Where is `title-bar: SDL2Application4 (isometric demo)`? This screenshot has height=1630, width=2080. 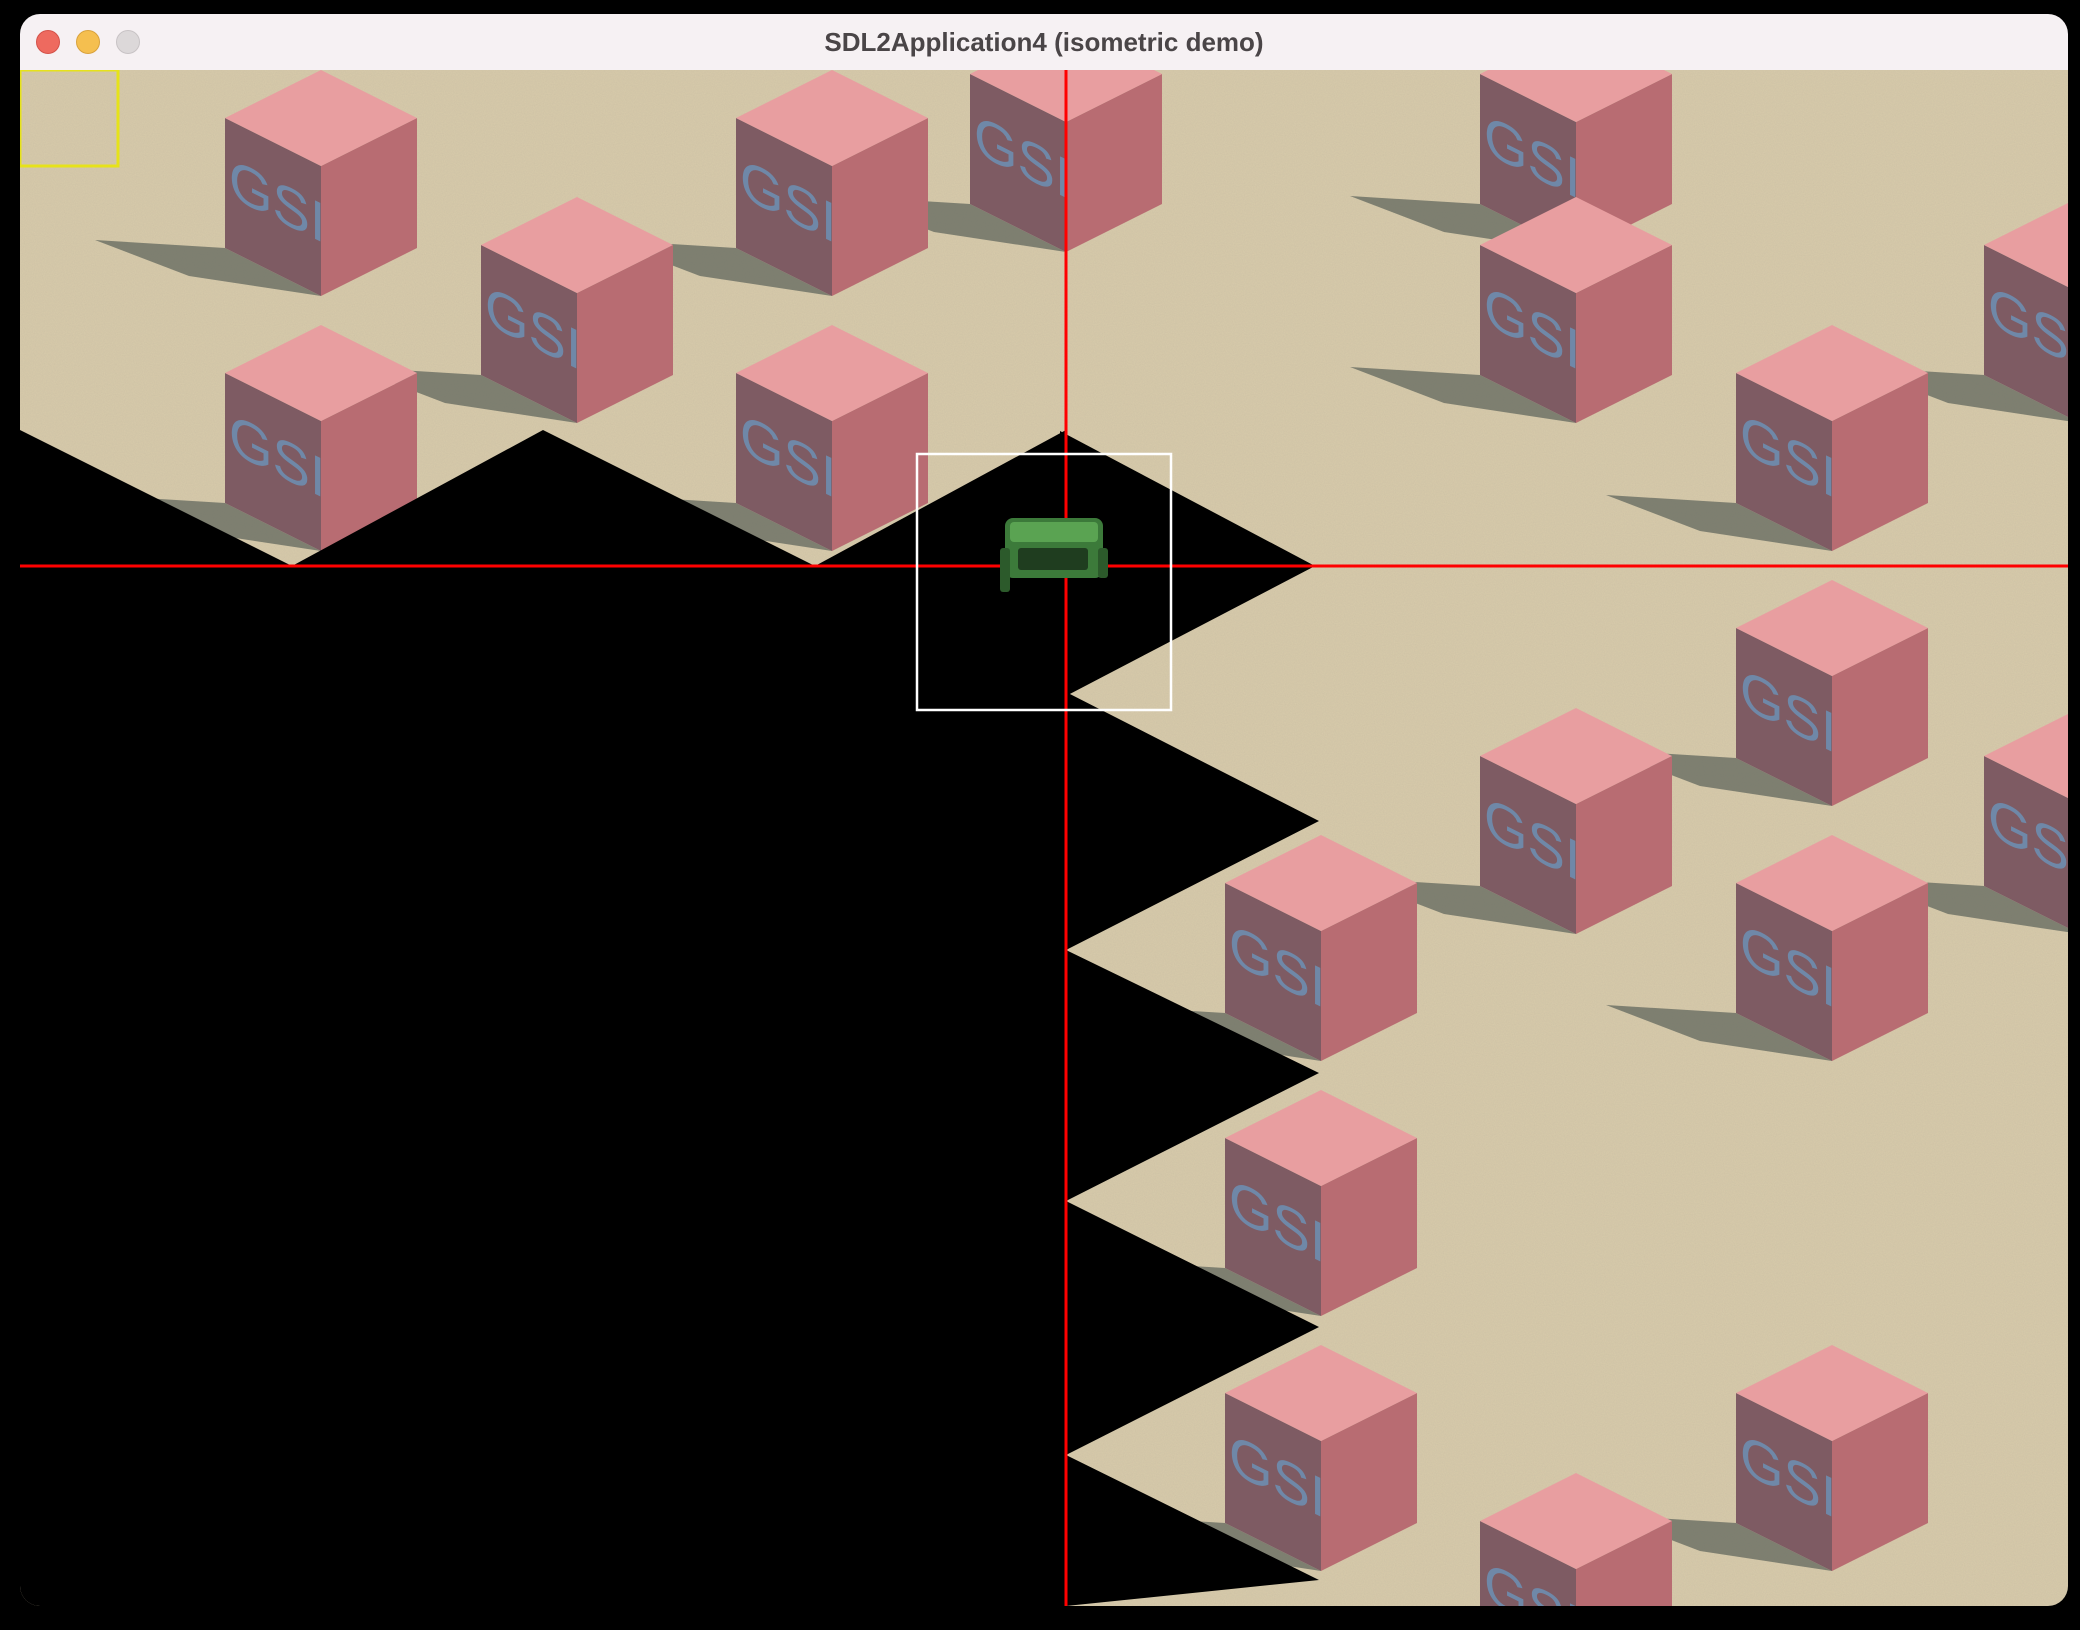
title-bar: SDL2Application4 (isometric demo) is located at coordinates (1044, 42).